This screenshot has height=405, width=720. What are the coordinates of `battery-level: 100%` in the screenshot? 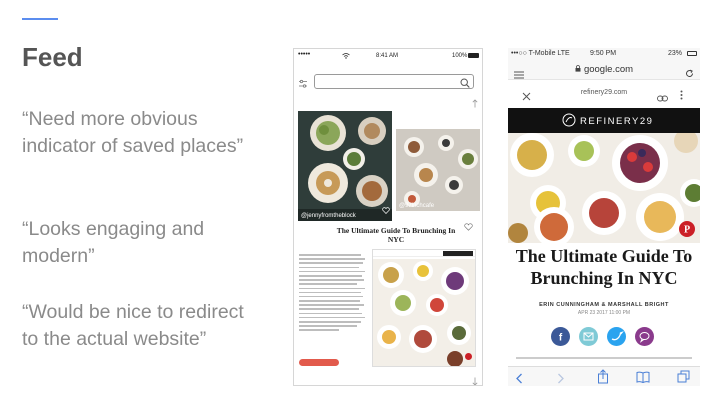 It's located at (460, 56).